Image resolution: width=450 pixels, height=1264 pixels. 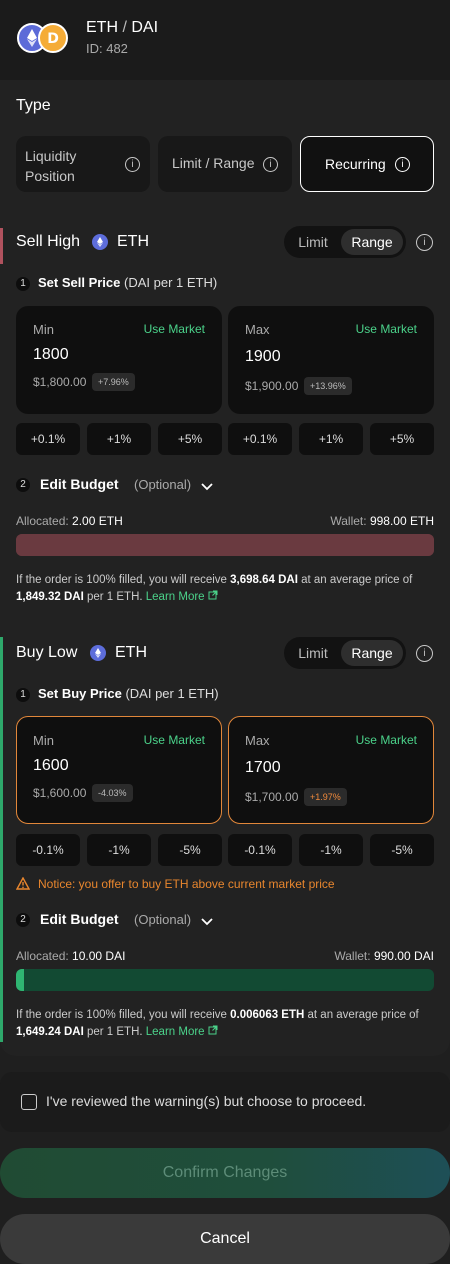 I want to click on buy-max-step-button: -1%, so click(x=331, y=850).